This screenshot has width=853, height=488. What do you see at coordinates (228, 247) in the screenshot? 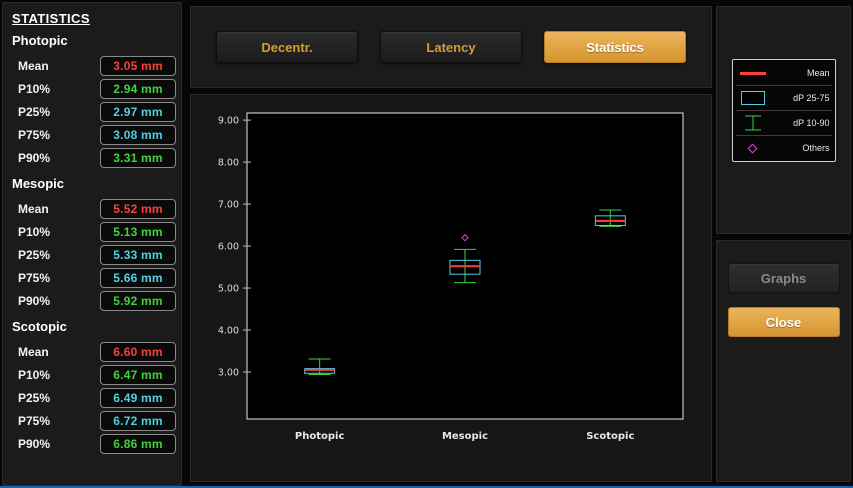
I see `svg-text: 6.00` at bounding box center [228, 247].